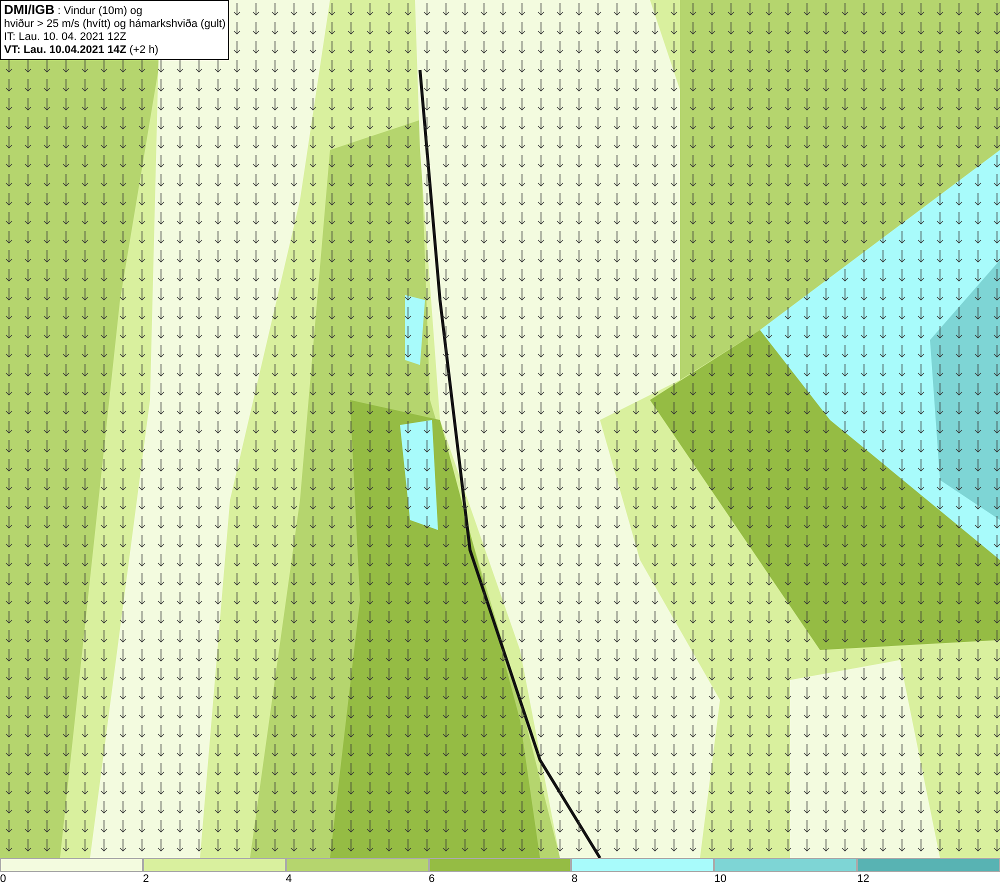  Describe the element at coordinates (82, 50) in the screenshot. I see `info-text: VT: Lau. 10.04.2021 14Z (+2 h)` at that location.